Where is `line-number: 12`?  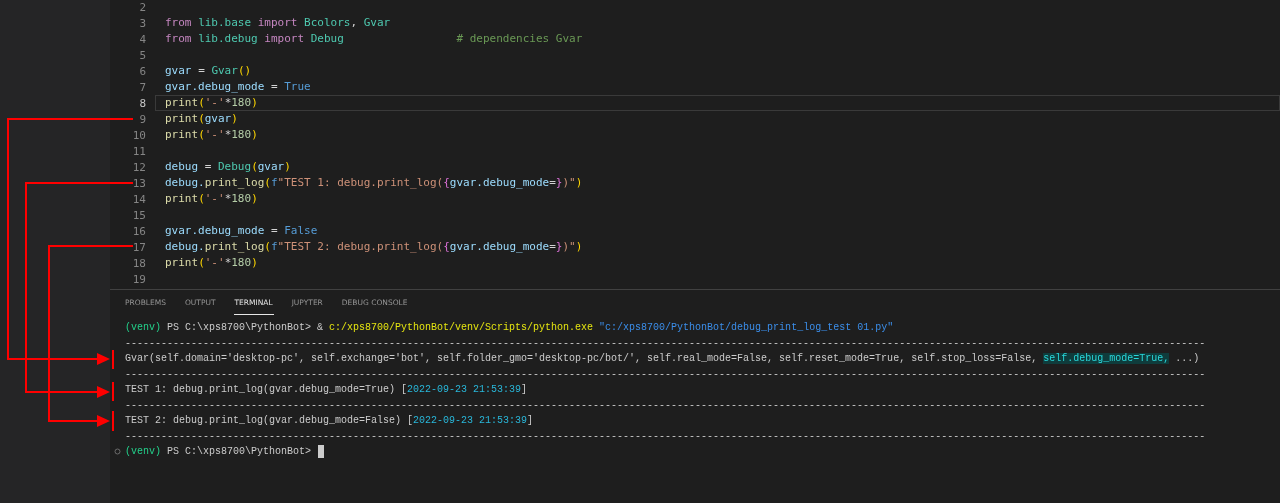 line-number: 12 is located at coordinates (138, 167).